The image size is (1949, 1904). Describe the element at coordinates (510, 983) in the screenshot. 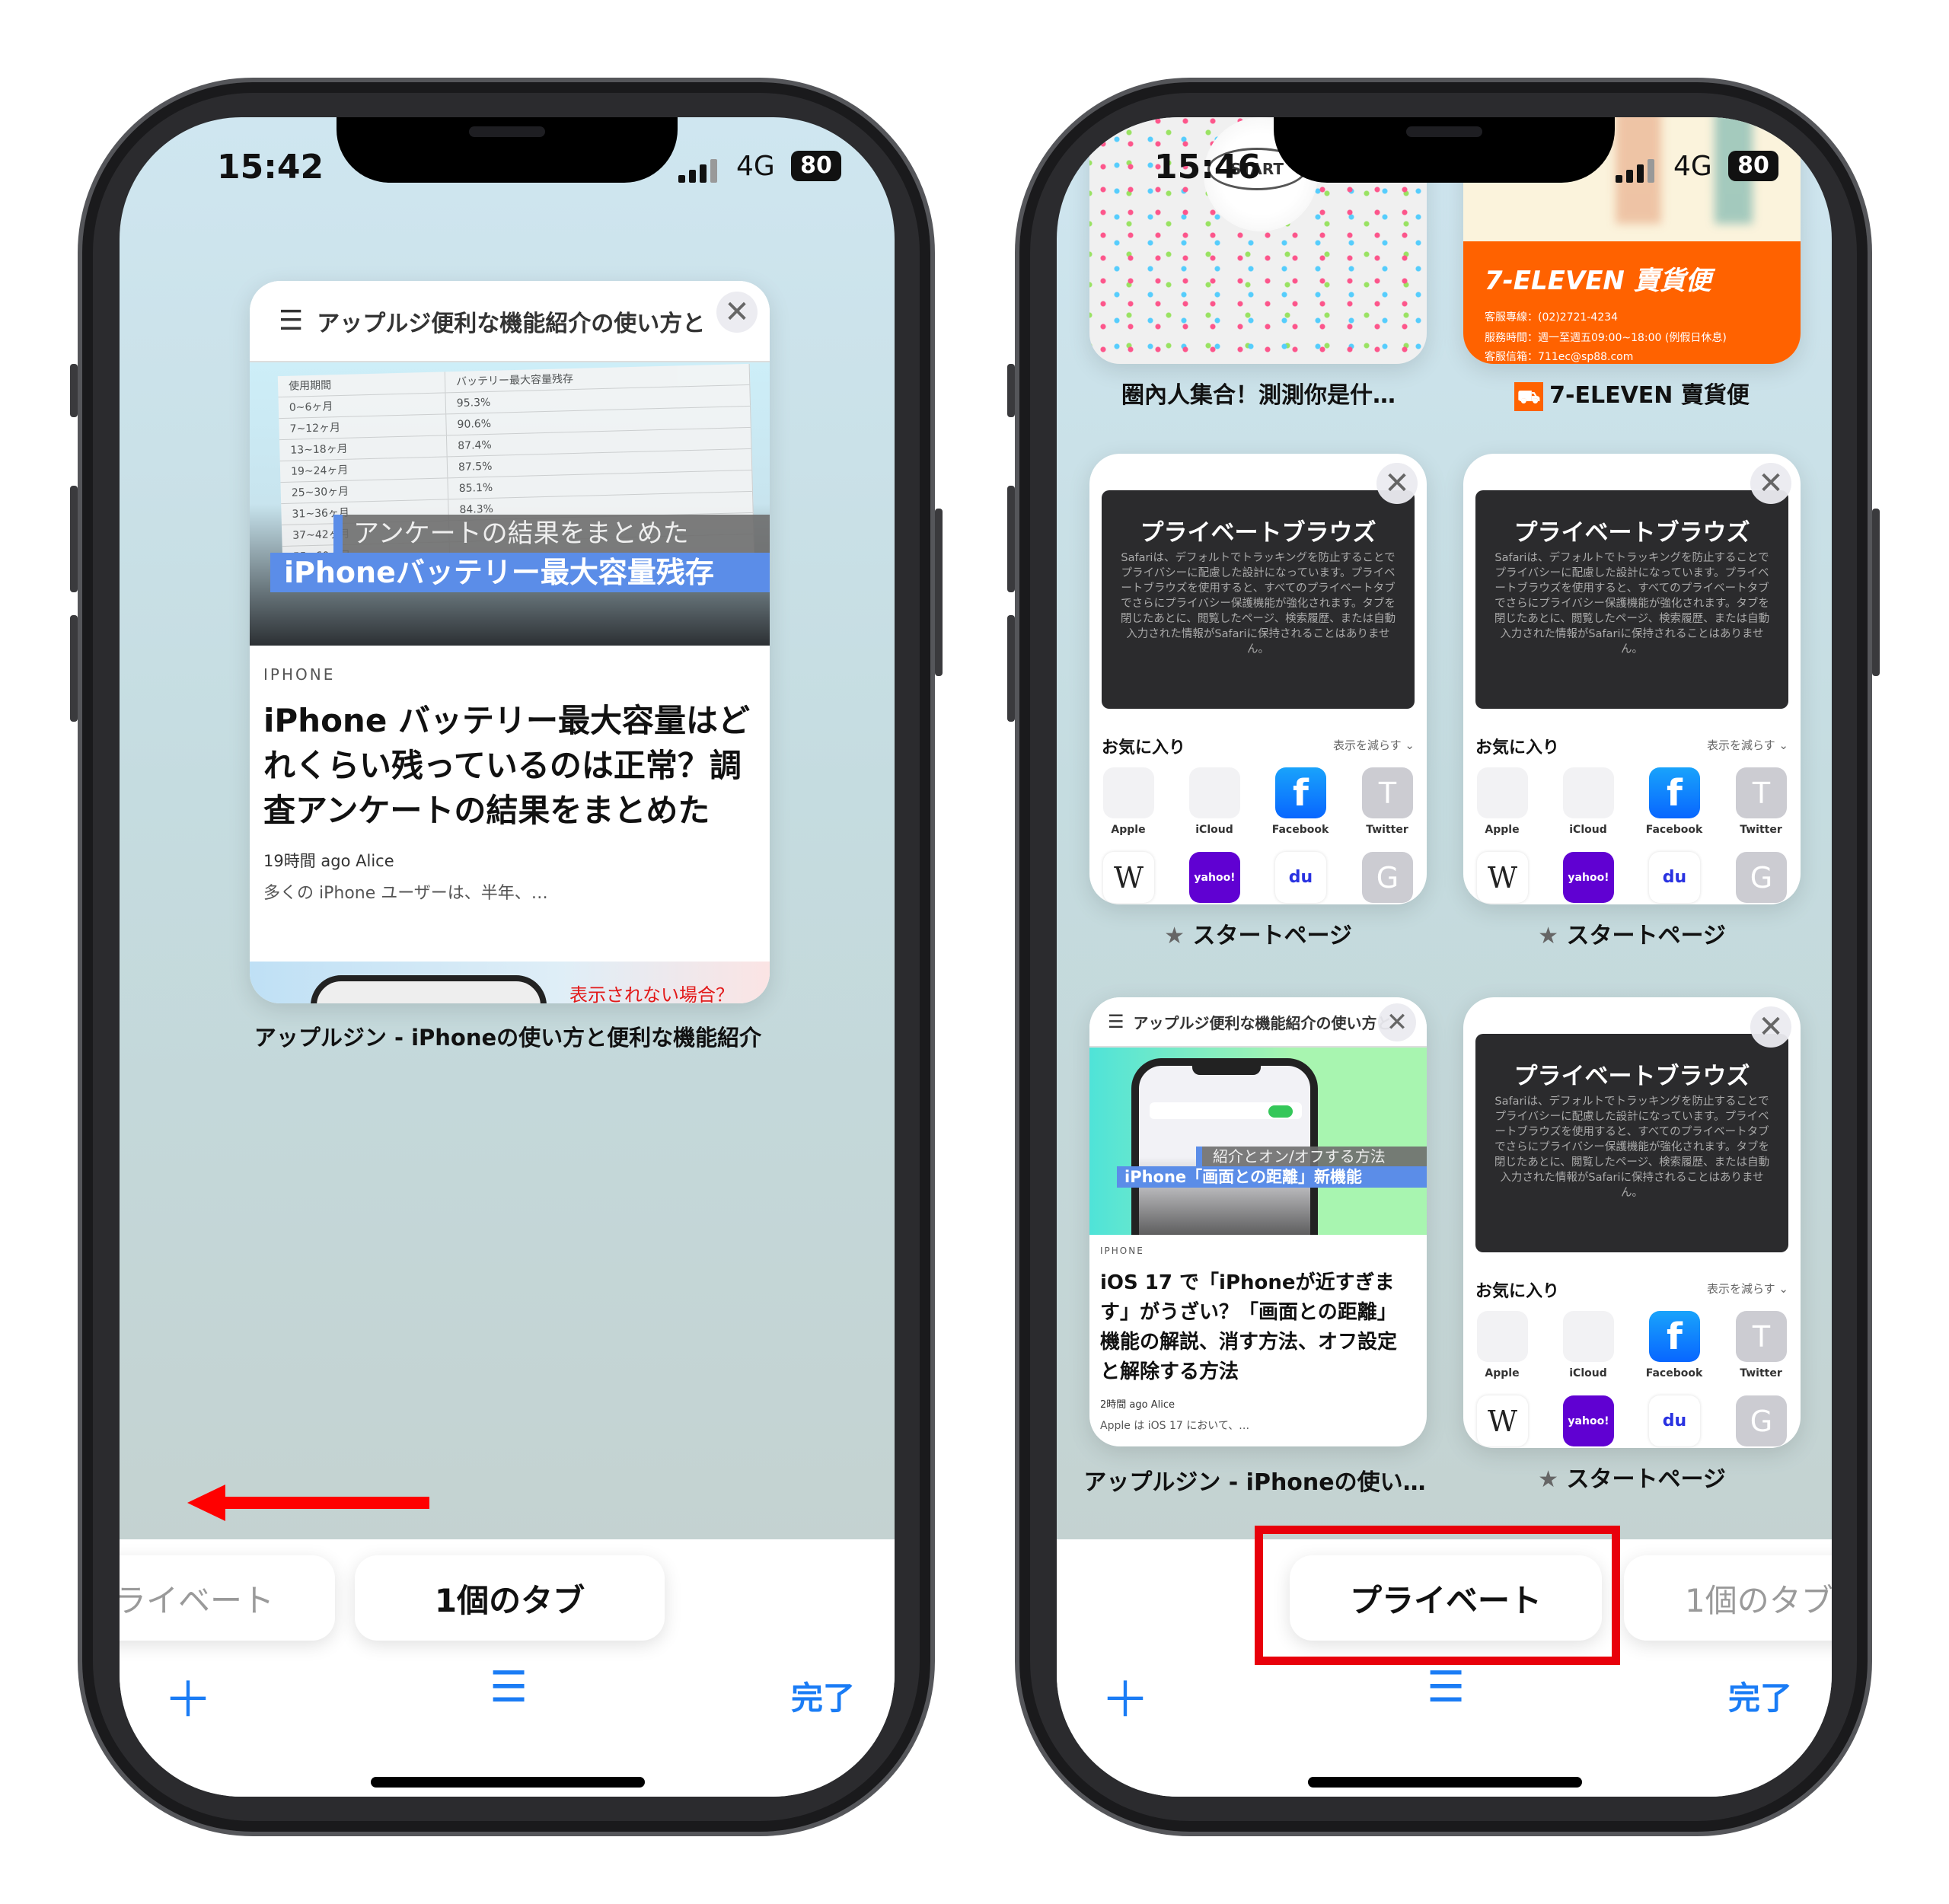

I see `next-article-image: 表示されない場合？` at that location.